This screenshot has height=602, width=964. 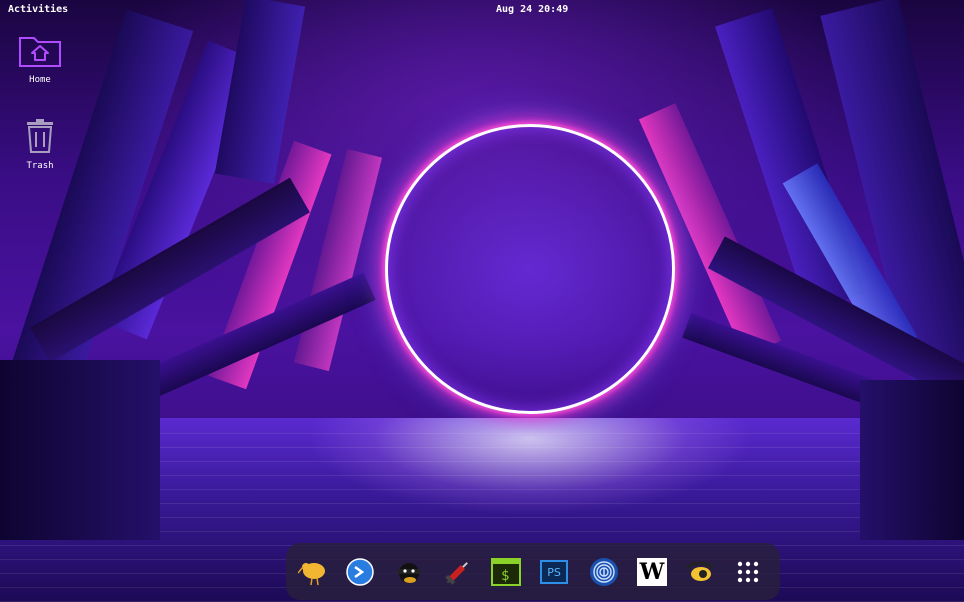 I want to click on desktop-icon-home: Home, so click(x=40, y=59).